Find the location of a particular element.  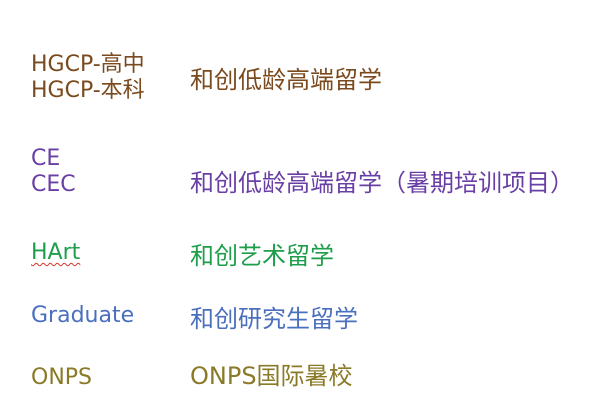

program-code-line: CEC is located at coordinates (53, 184).